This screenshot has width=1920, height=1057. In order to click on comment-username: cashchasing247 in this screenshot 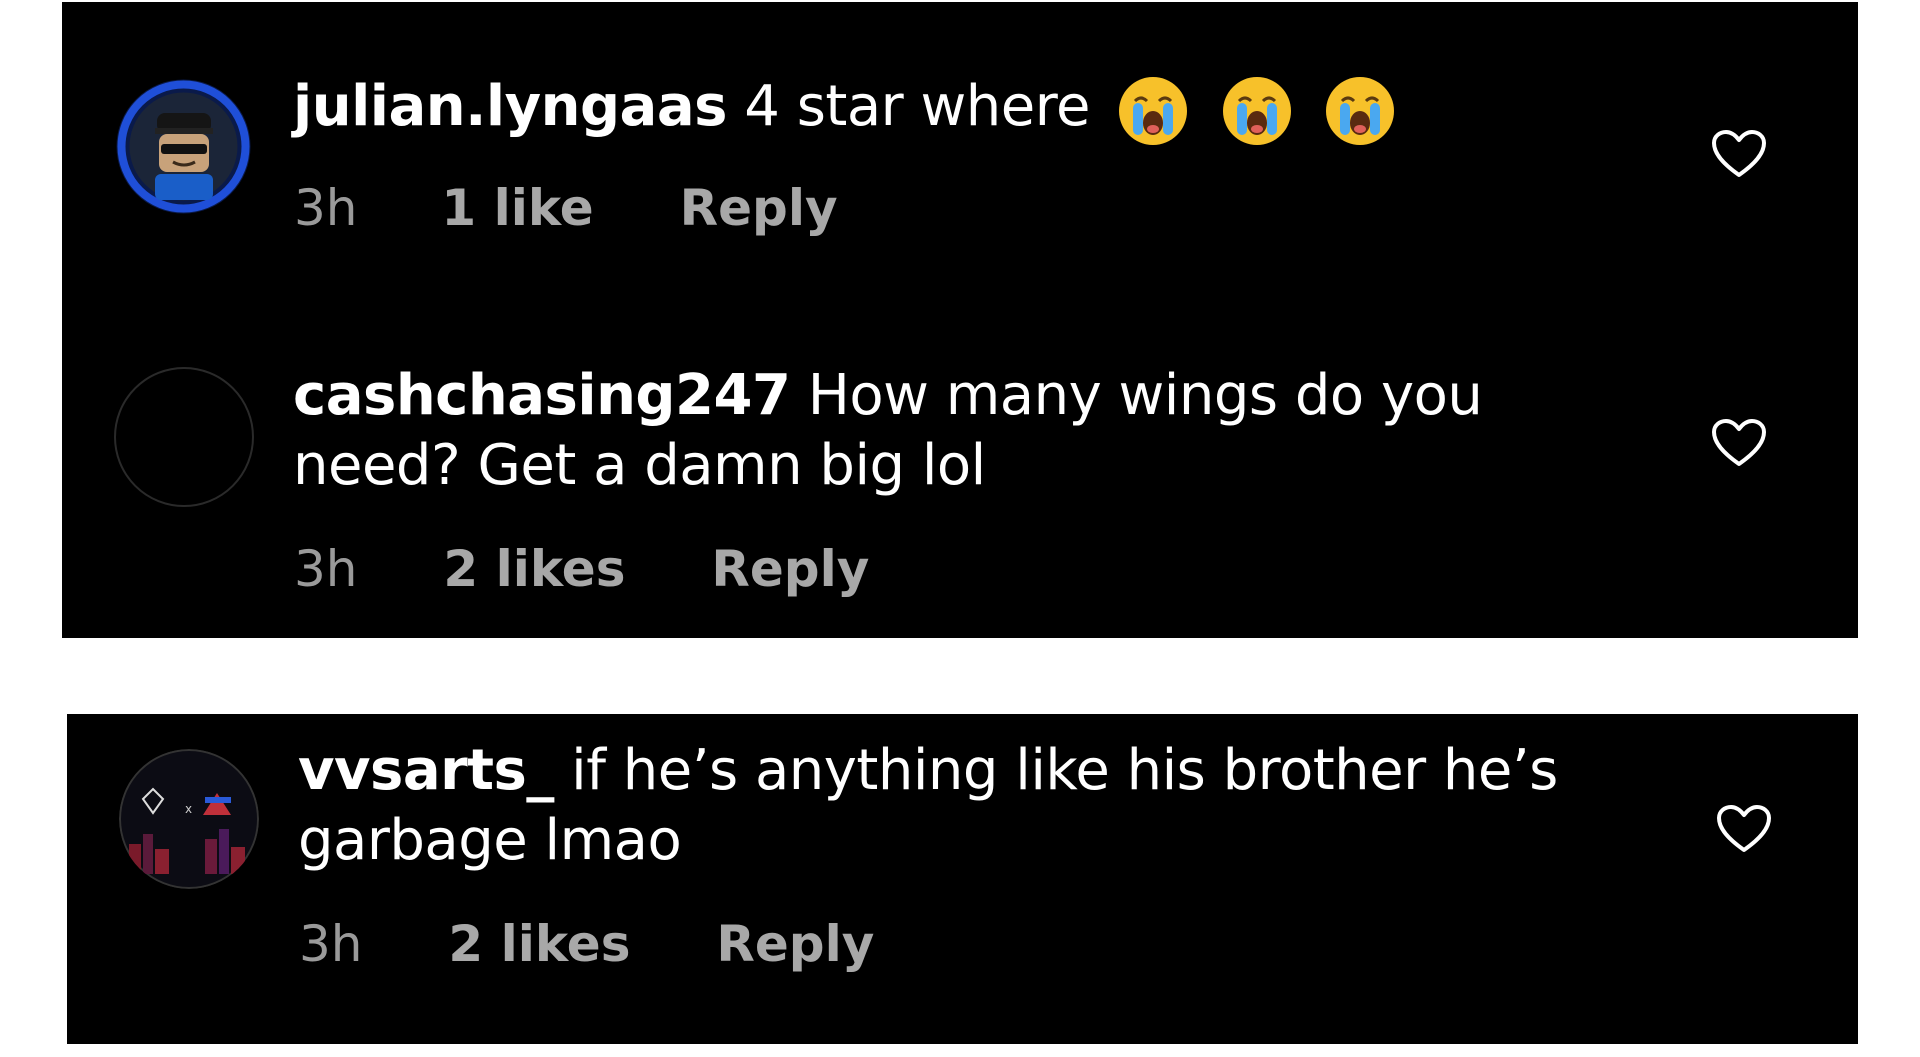, I will do `click(542, 395)`.